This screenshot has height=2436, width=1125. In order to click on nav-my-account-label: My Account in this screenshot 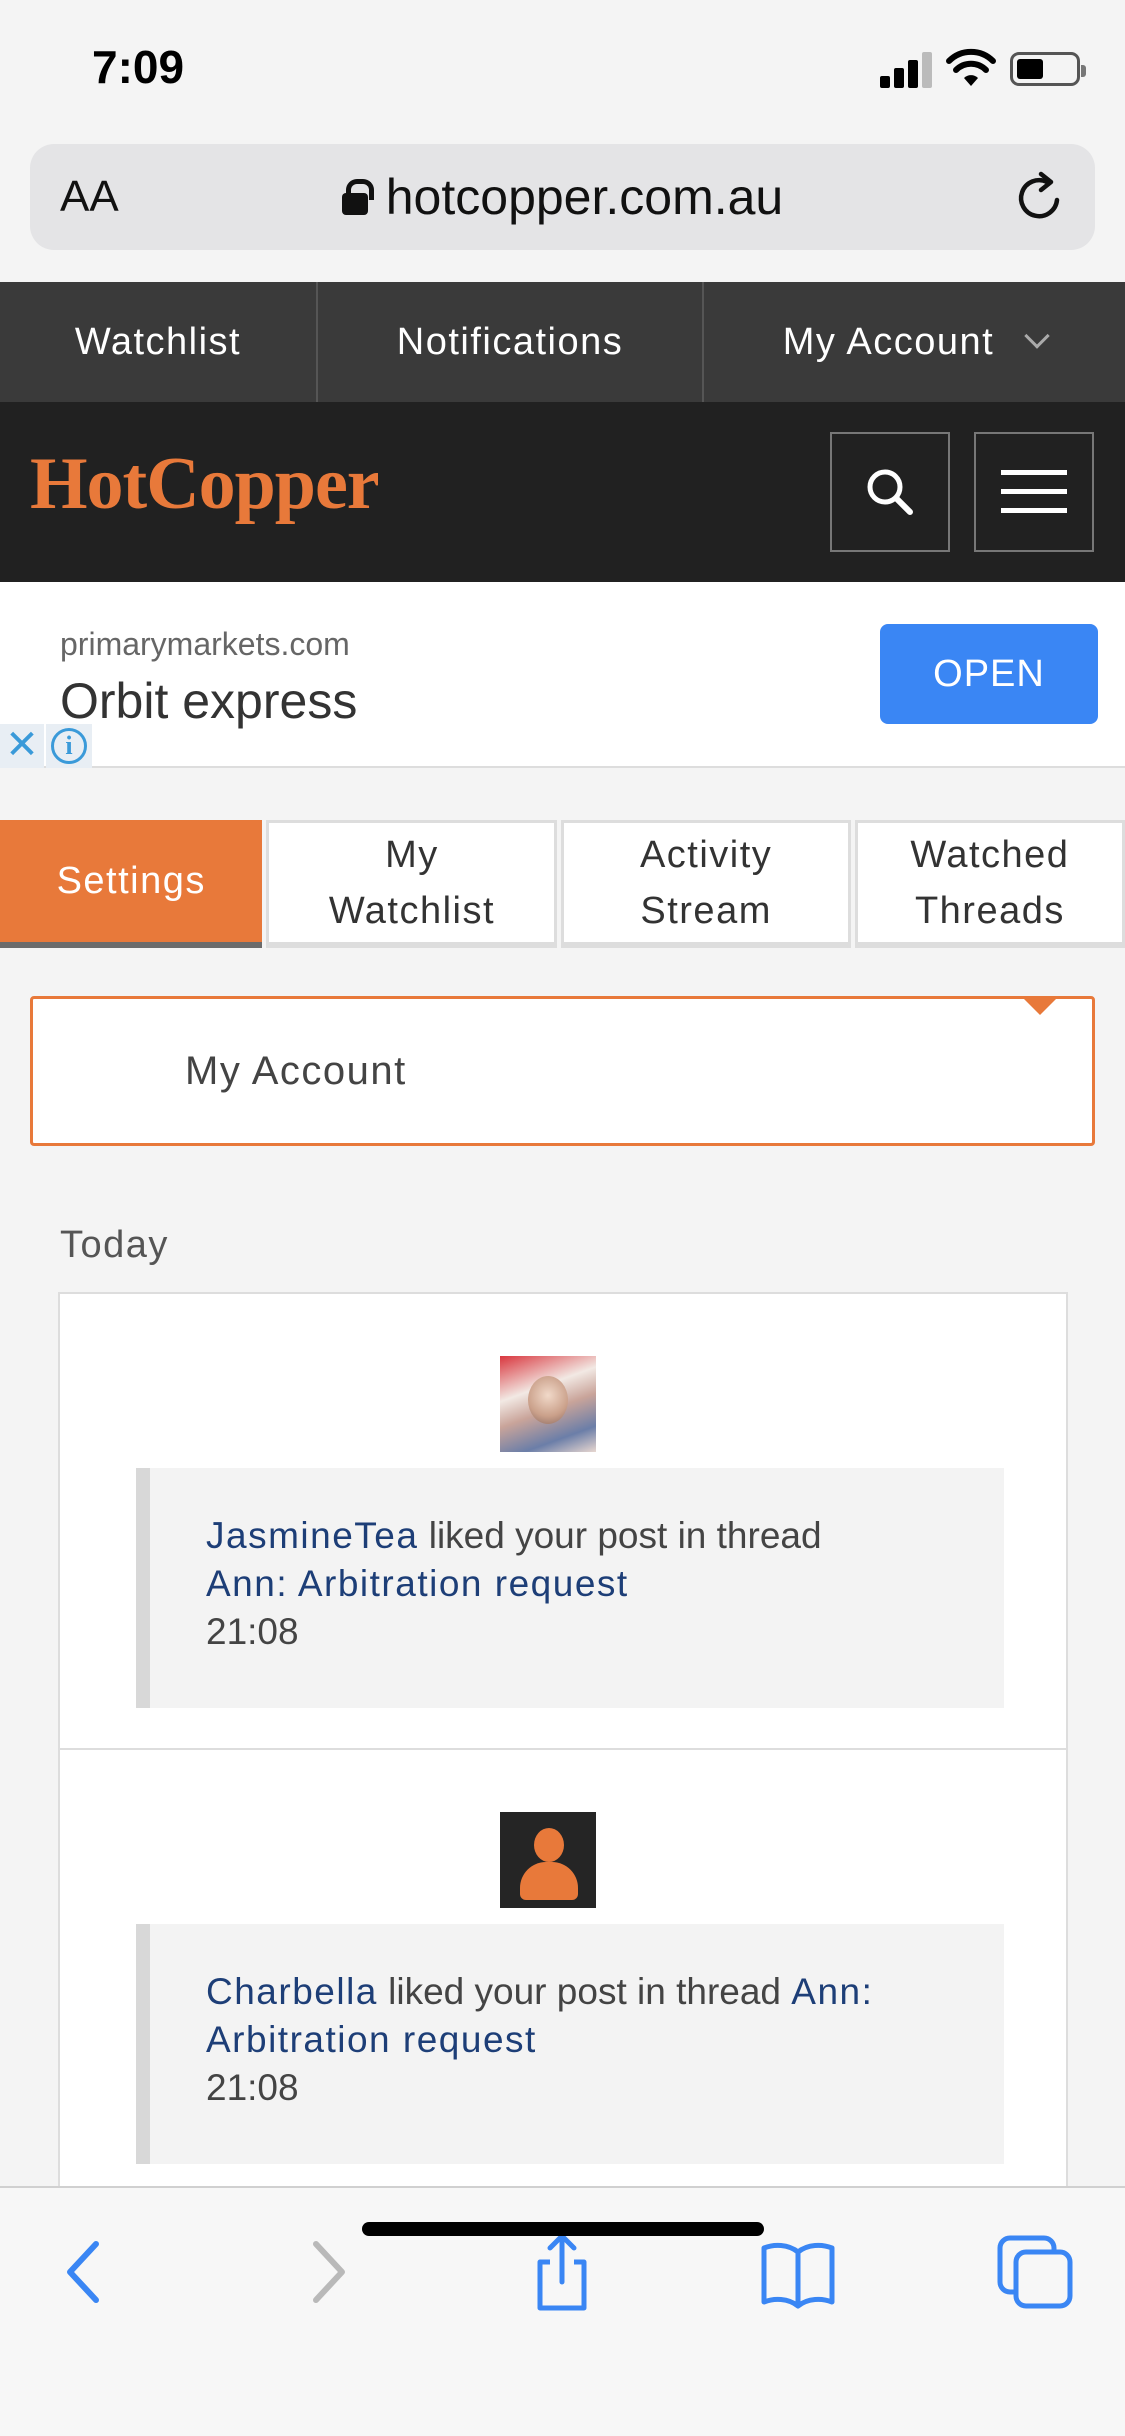, I will do `click(888, 341)`.